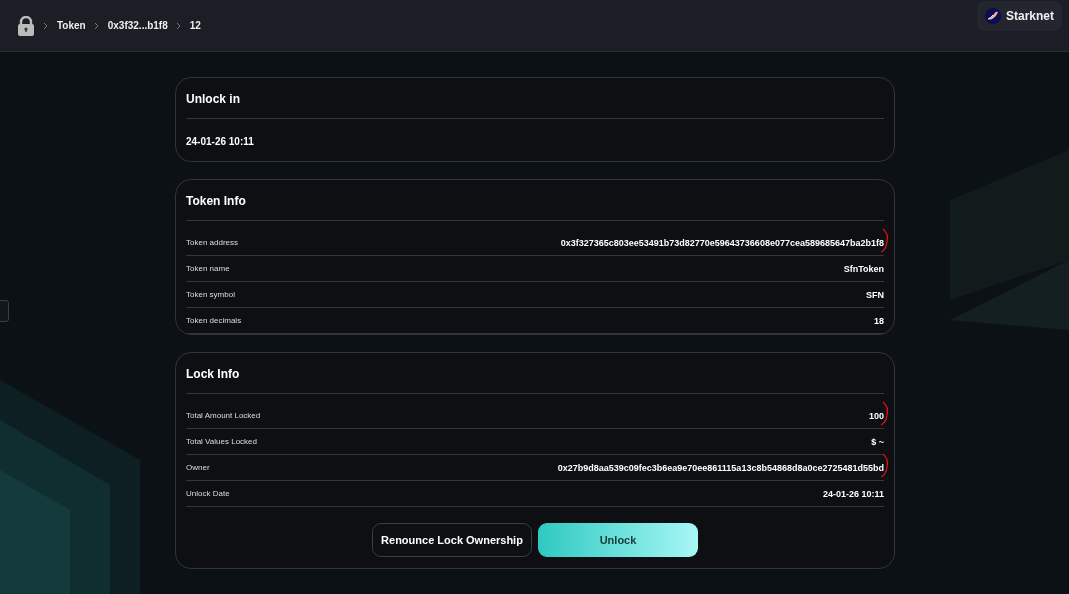 This screenshot has height=594, width=1069. What do you see at coordinates (535, 98) in the screenshot?
I see `card-title: Unlock in` at bounding box center [535, 98].